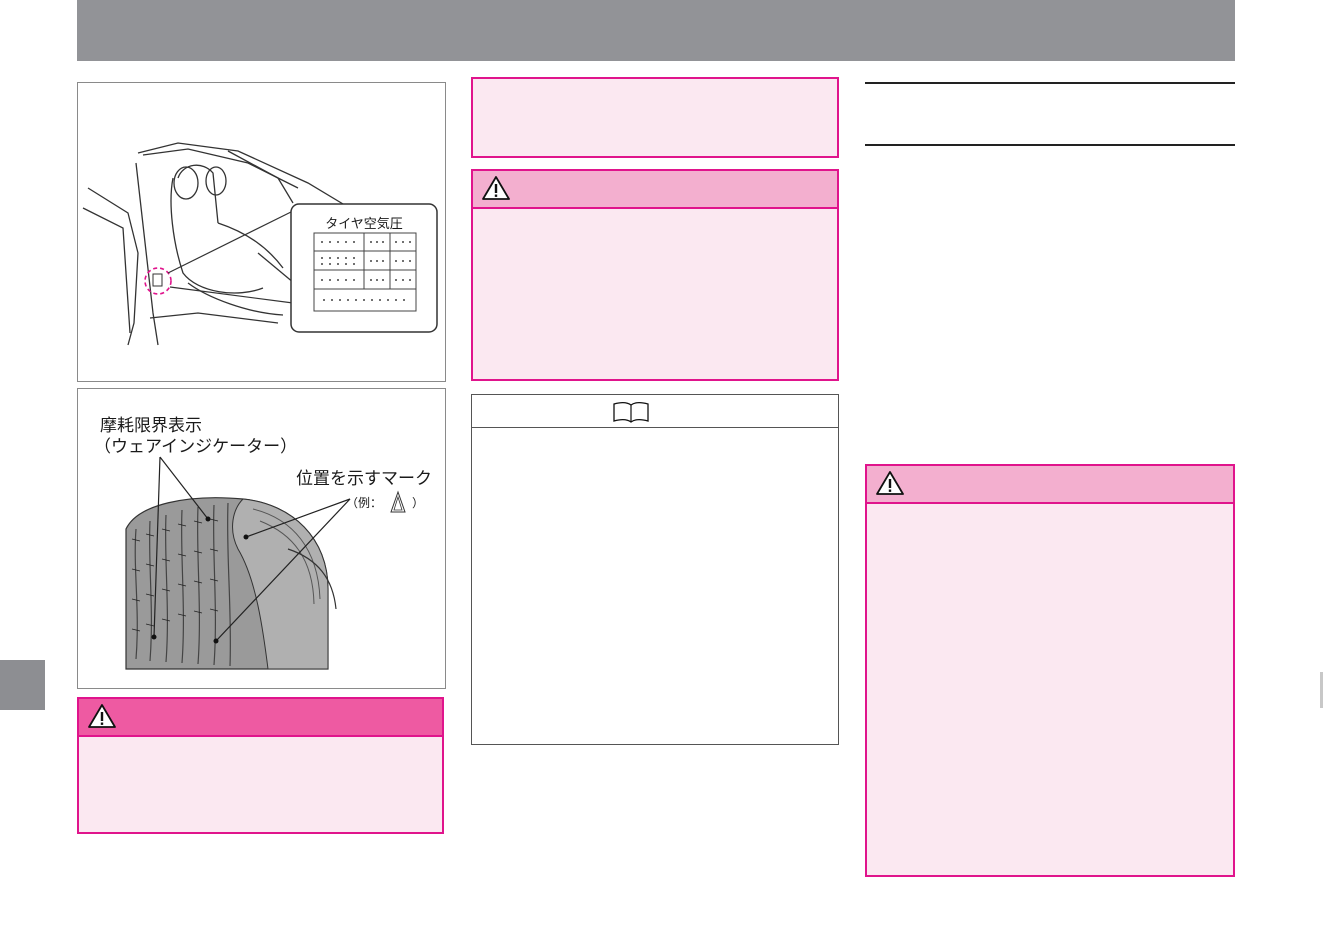 The image size is (1323, 932). I want to click on caution-box-right-header, so click(1050, 485).